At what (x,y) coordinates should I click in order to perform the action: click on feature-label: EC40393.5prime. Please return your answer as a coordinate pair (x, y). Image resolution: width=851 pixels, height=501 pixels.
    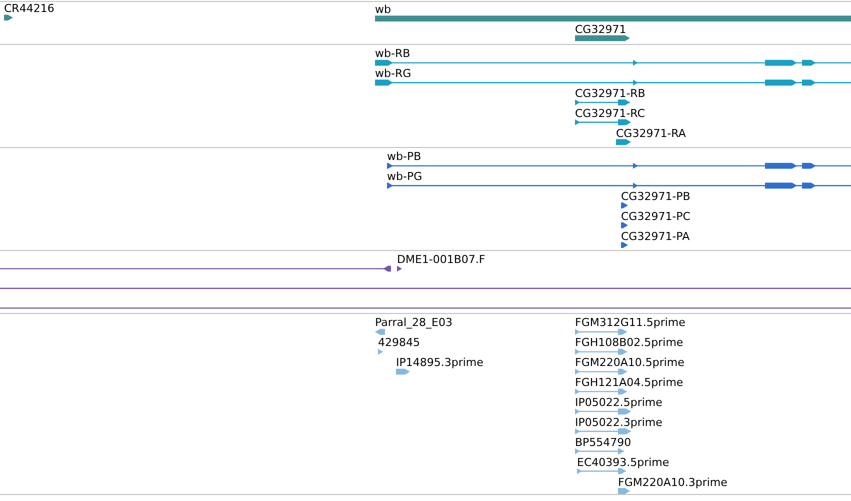
    Looking at the image, I should click on (623, 462).